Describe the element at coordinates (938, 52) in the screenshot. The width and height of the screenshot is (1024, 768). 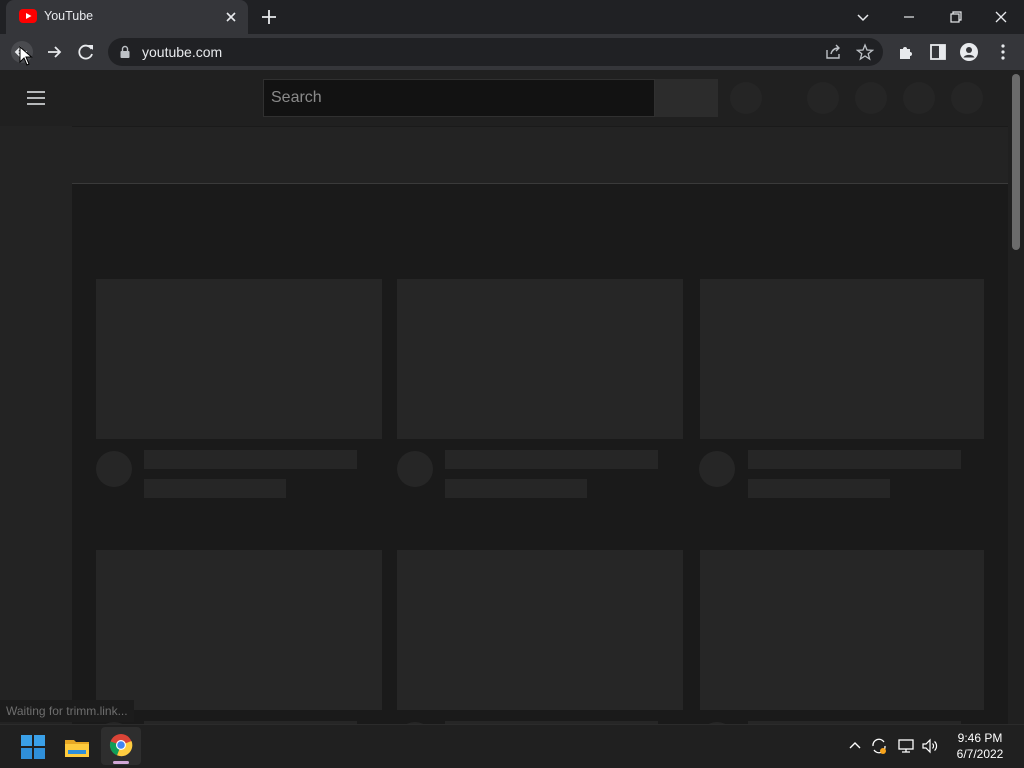
I see `side-panel-icon` at that location.